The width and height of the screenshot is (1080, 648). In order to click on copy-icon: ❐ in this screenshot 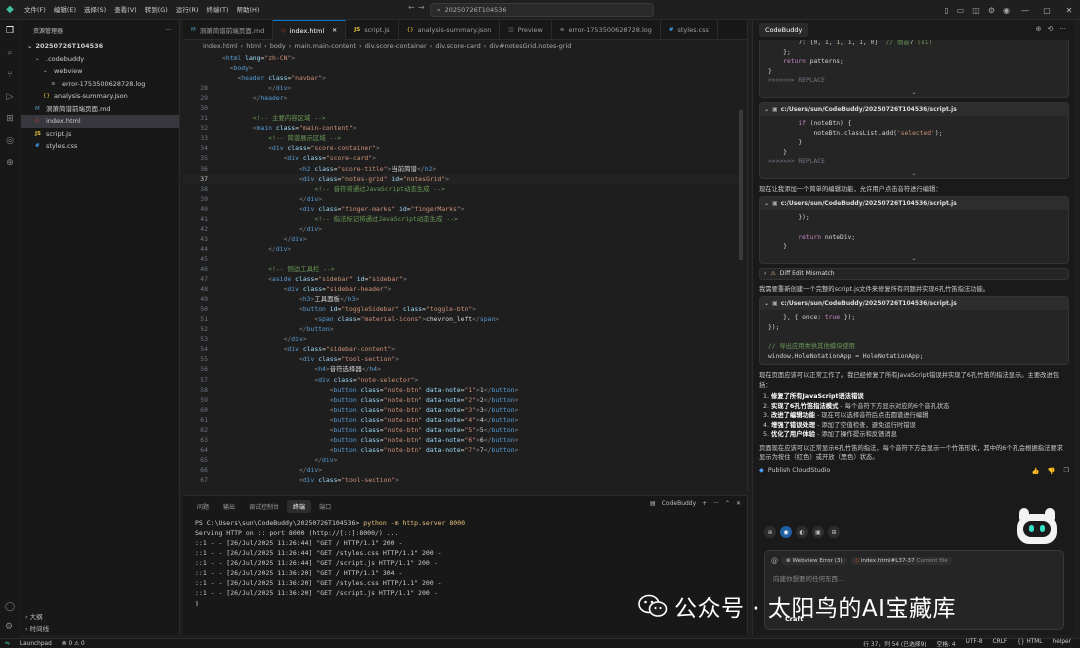, I will do `click(1066, 471)`.